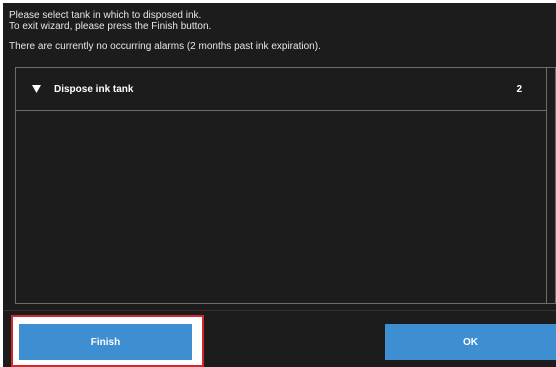 The image size is (556, 367). What do you see at coordinates (546, 185) in the screenshot?
I see `list-scroll-divider` at bounding box center [546, 185].